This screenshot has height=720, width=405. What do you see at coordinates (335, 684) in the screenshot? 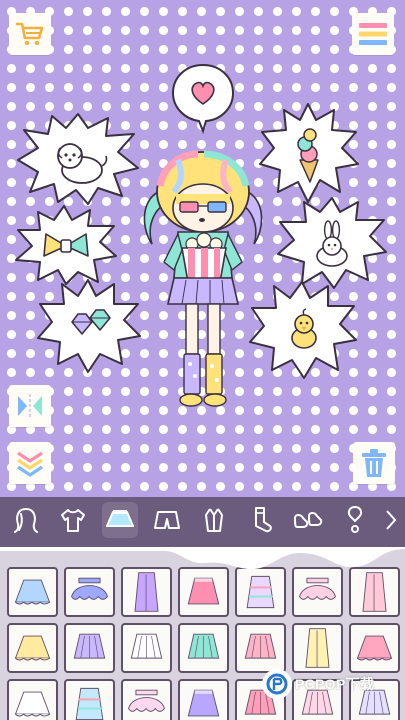
I see `watermark-text: PCPOP下载` at bounding box center [335, 684].